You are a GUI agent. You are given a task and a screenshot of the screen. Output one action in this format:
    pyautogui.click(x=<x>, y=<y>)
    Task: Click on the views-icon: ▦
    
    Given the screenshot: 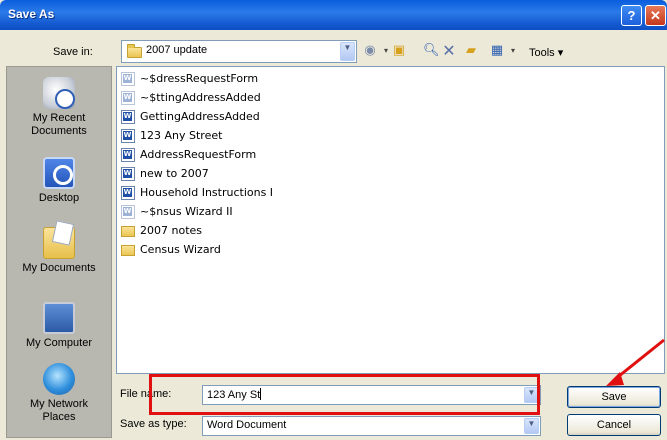 What is the action you would take?
    pyautogui.click(x=497, y=51)
    